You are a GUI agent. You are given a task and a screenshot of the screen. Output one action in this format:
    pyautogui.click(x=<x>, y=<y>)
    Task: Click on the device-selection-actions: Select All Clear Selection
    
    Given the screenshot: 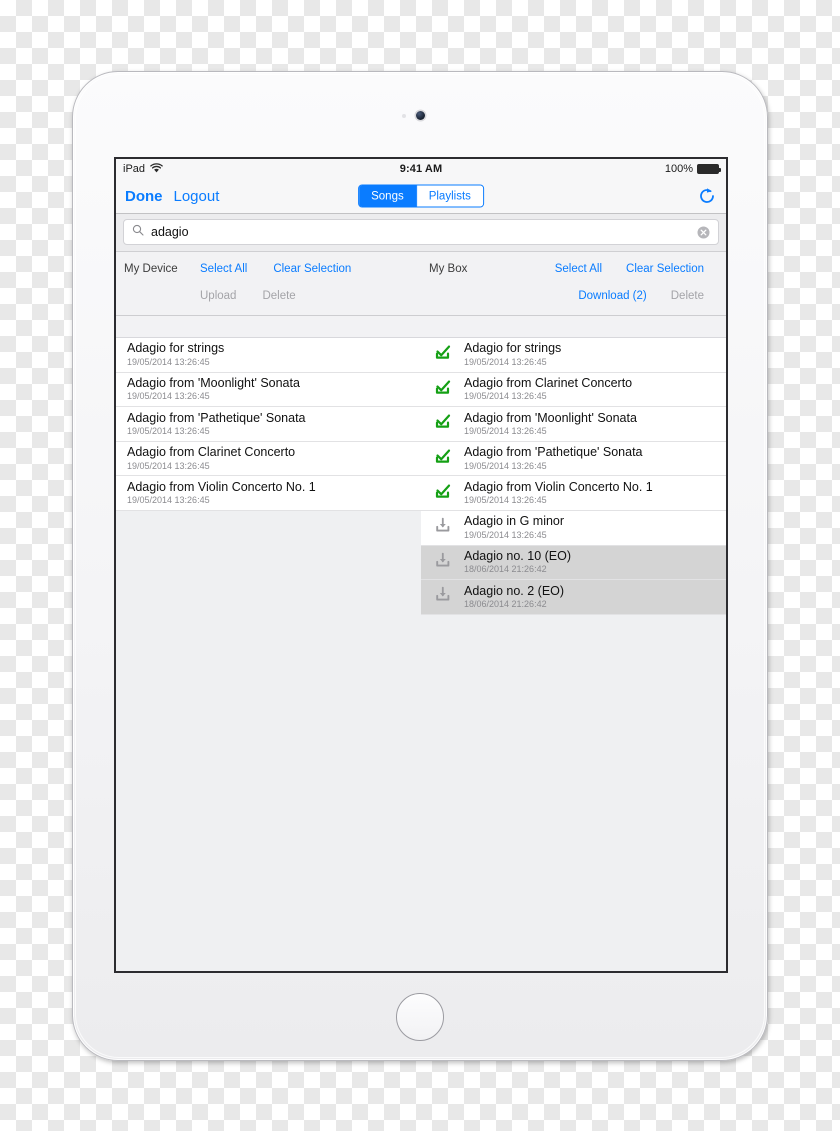 What is the action you would take?
    pyautogui.click(x=275, y=269)
    